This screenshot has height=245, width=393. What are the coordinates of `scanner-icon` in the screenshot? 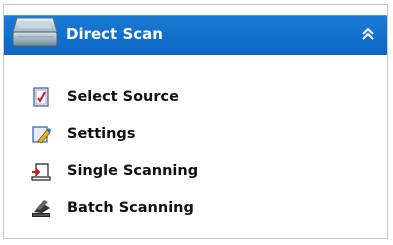 It's located at (35, 32).